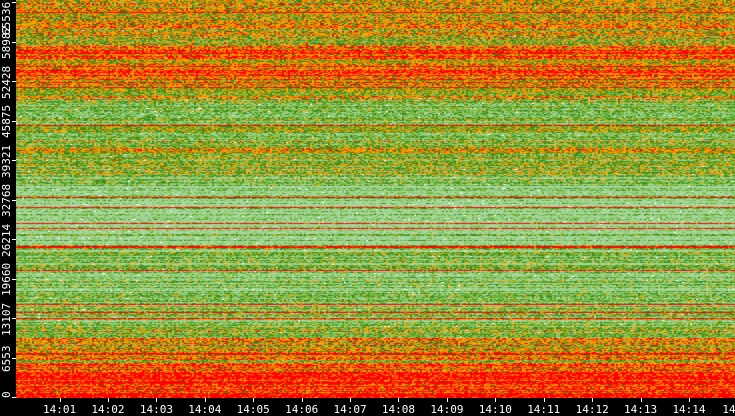 This screenshot has height=416, width=735. What do you see at coordinates (350, 409) in the screenshot?
I see `x-tick-label: 14:07` at bounding box center [350, 409].